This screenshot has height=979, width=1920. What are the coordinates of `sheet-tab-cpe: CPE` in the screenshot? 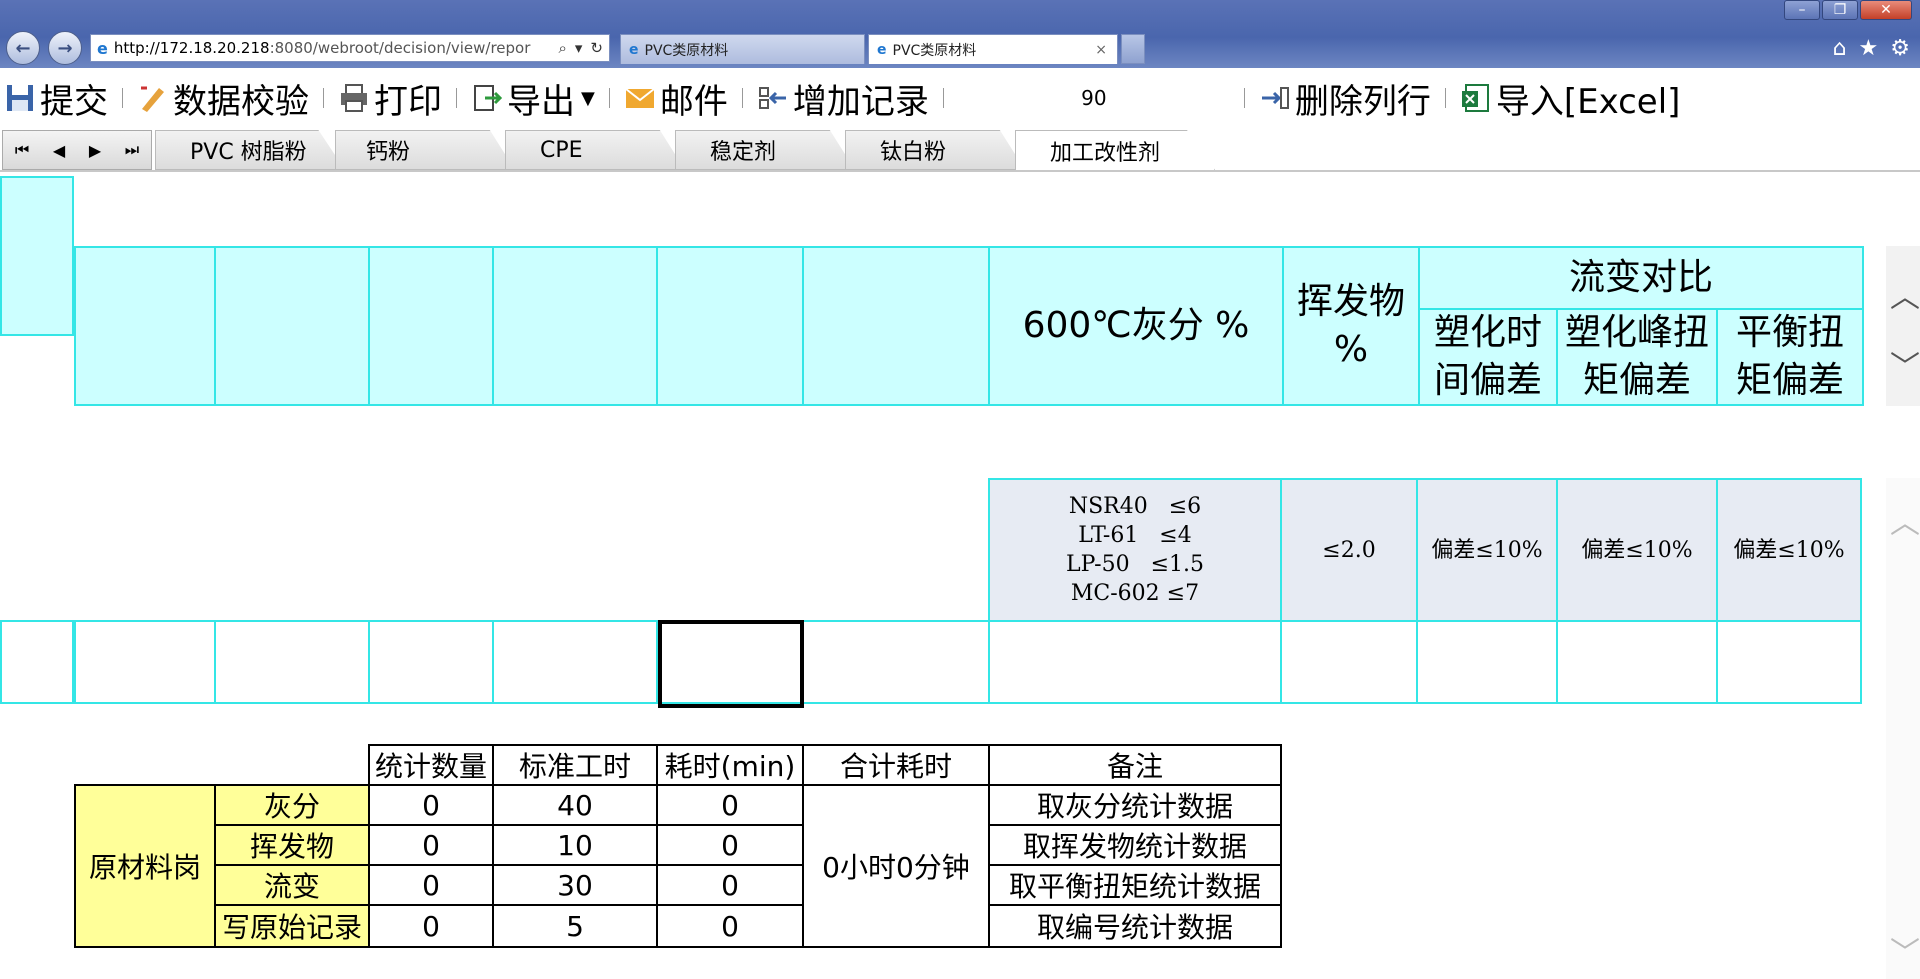 It's located at (595, 150).